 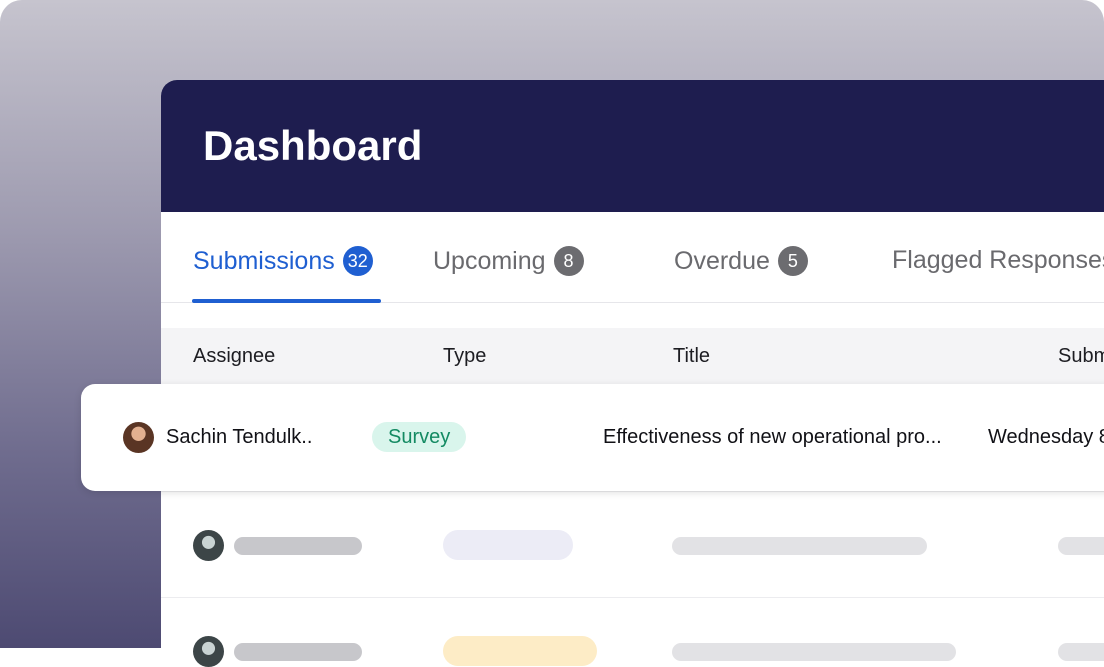 What do you see at coordinates (632, 356) in the screenshot?
I see `table-header: Assignee Type Title Submitted` at bounding box center [632, 356].